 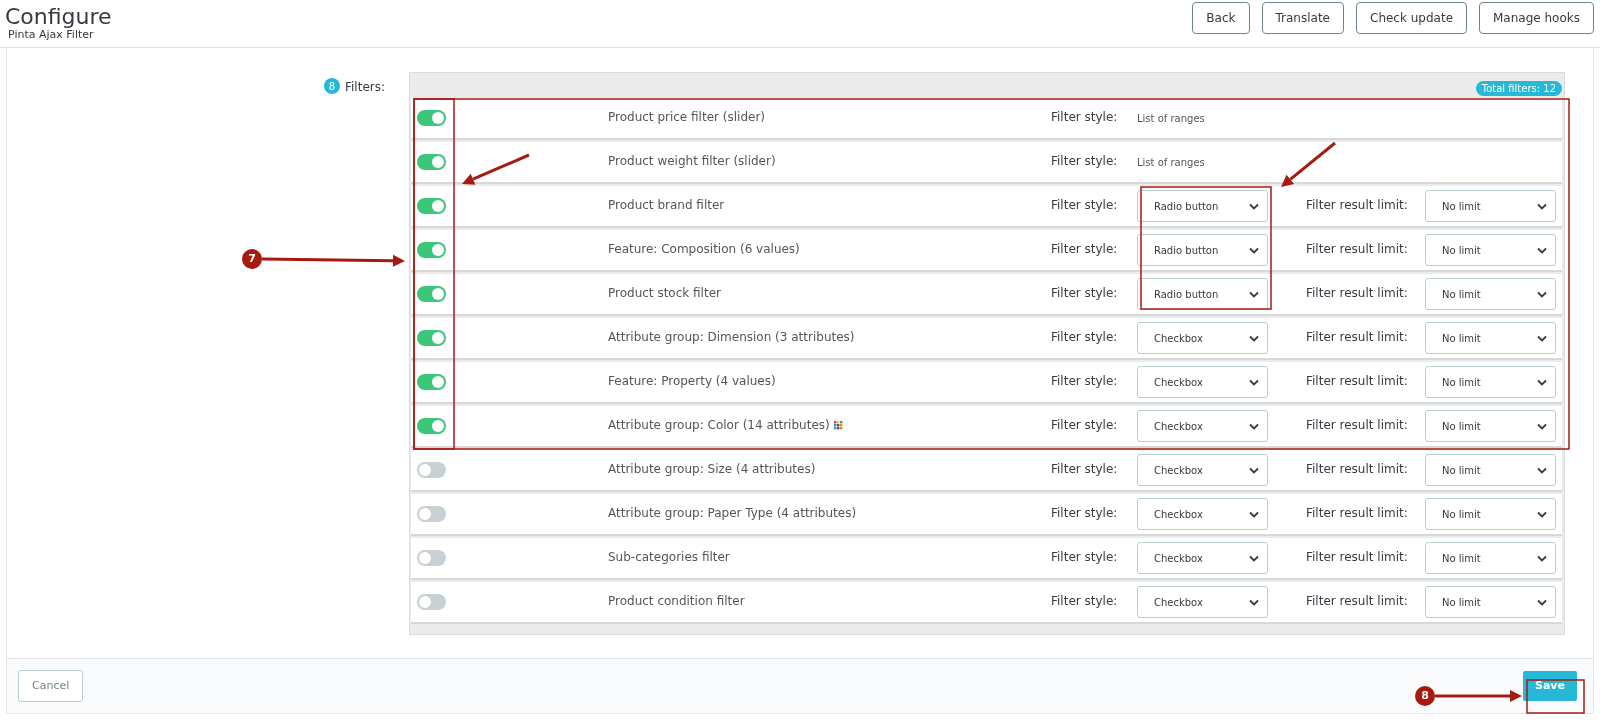 I want to click on filter-name: Product brand filter, so click(x=666, y=205).